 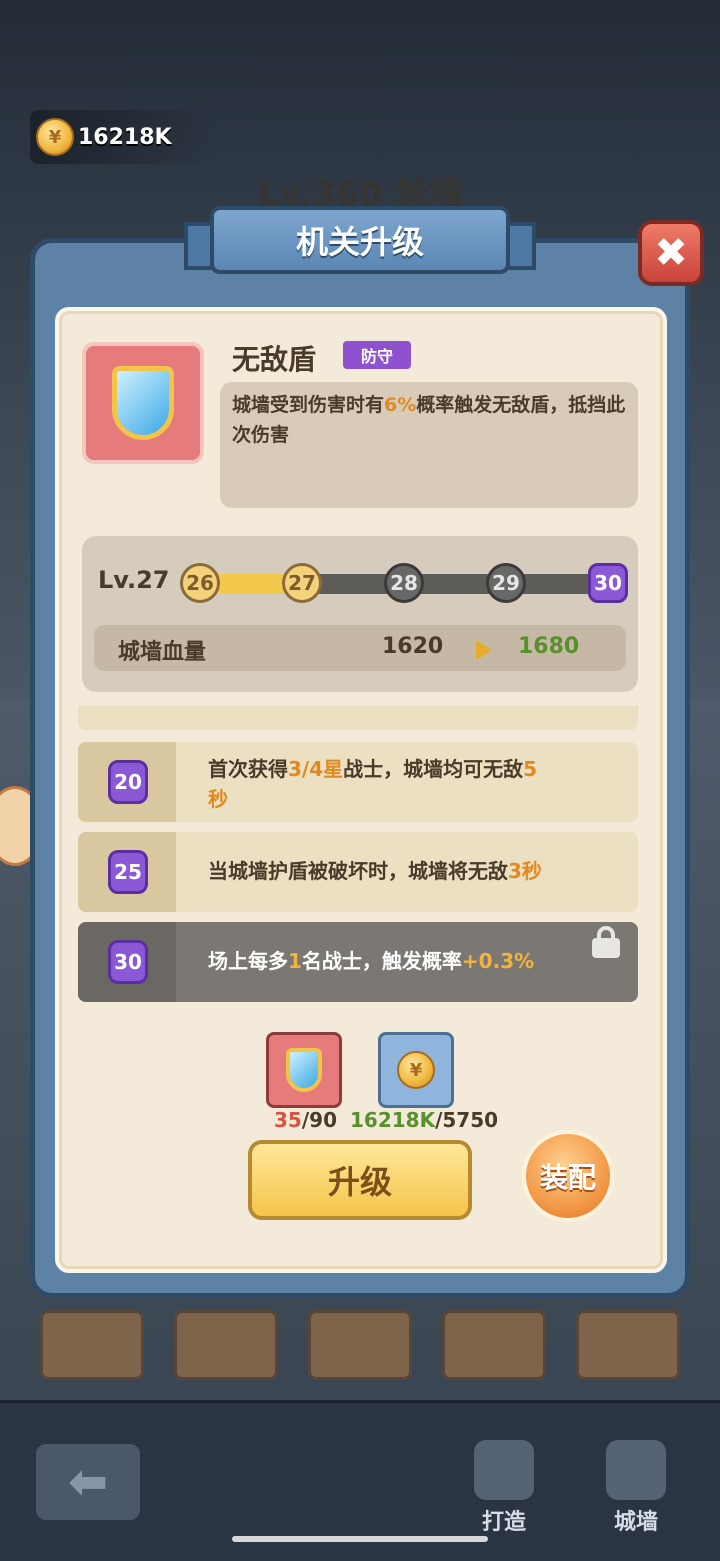 I want to click on panel-title: 机关升级, so click(x=360, y=240).